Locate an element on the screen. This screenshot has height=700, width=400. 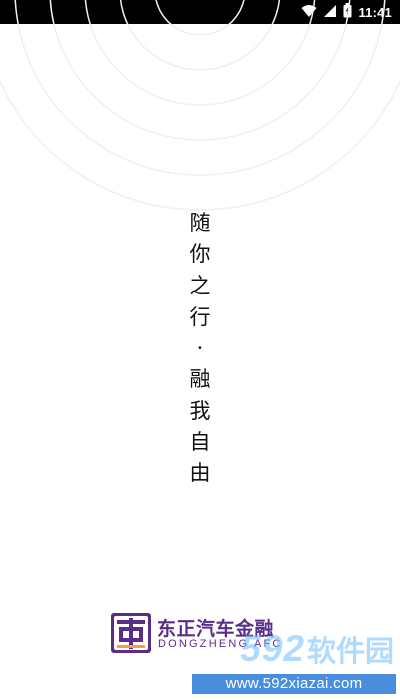
slogan: 随 你 之 行 · 融 我 自 由 is located at coordinates (200, 349).